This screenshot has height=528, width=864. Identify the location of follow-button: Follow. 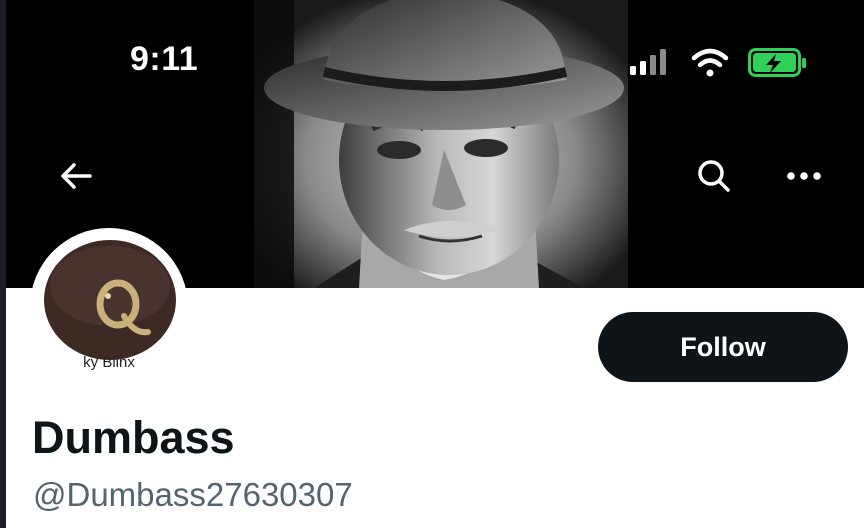
(723, 347).